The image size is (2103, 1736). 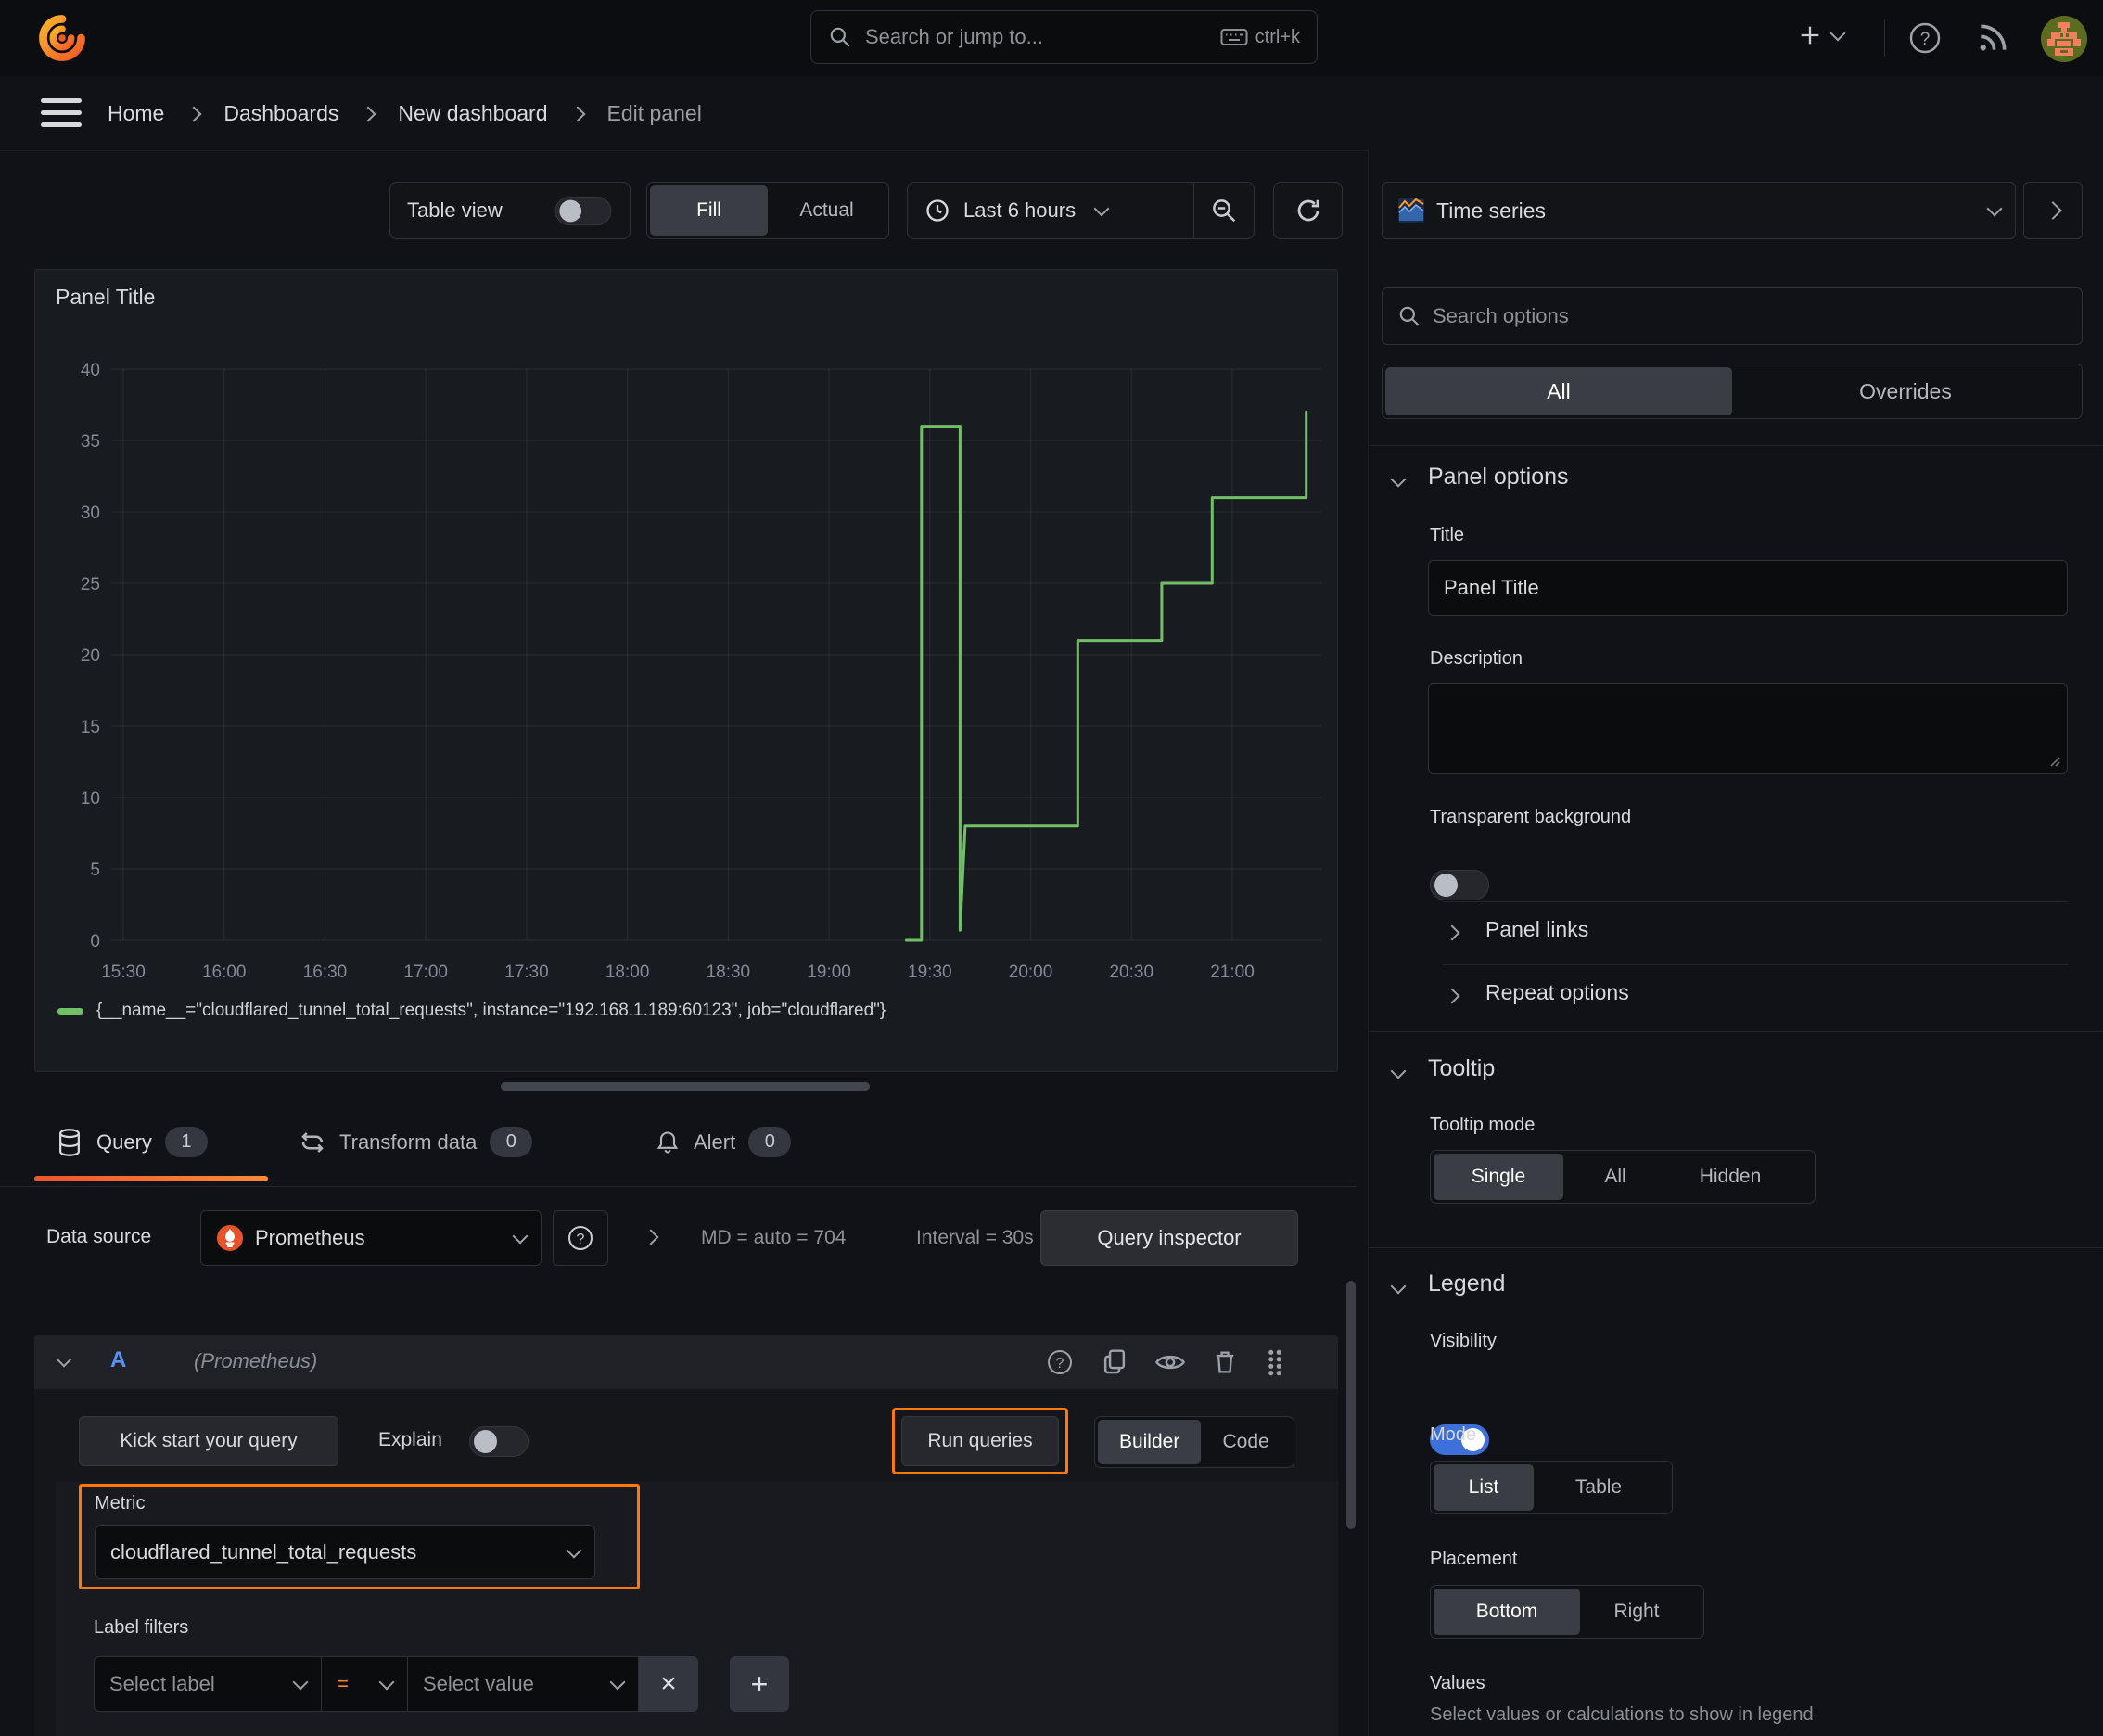 What do you see at coordinates (132, 1142) in the screenshot?
I see `tab-query: Query 1` at bounding box center [132, 1142].